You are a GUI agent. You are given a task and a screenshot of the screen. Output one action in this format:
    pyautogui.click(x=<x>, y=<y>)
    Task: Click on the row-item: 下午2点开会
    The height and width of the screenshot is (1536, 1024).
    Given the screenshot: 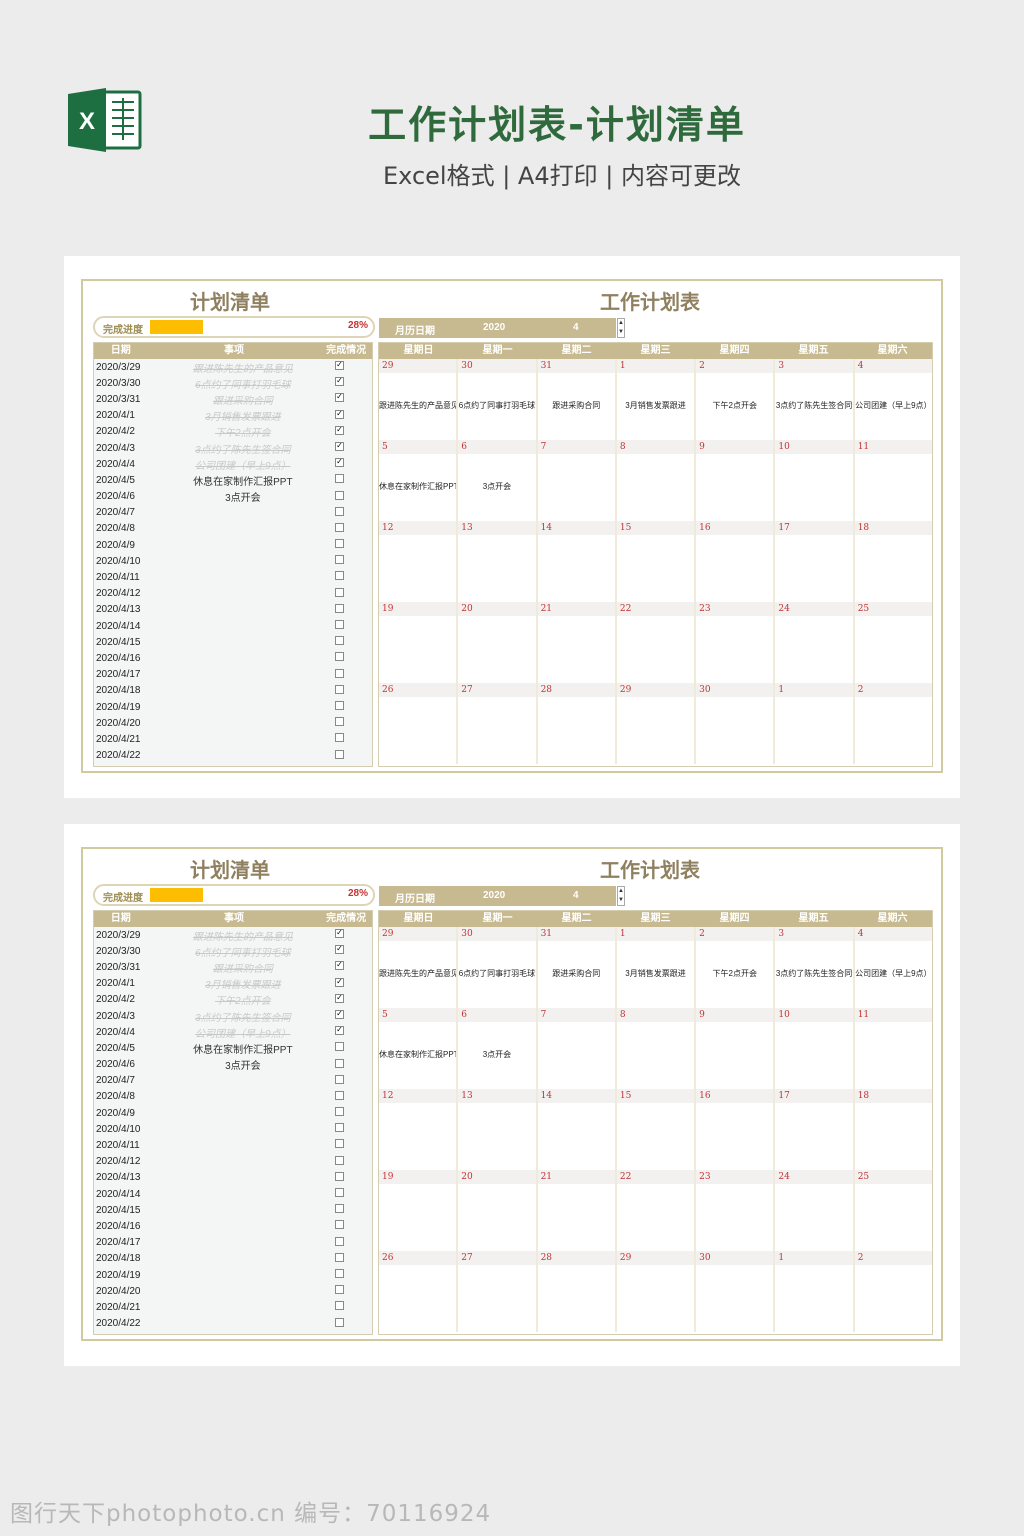 What is the action you would take?
    pyautogui.click(x=243, y=431)
    